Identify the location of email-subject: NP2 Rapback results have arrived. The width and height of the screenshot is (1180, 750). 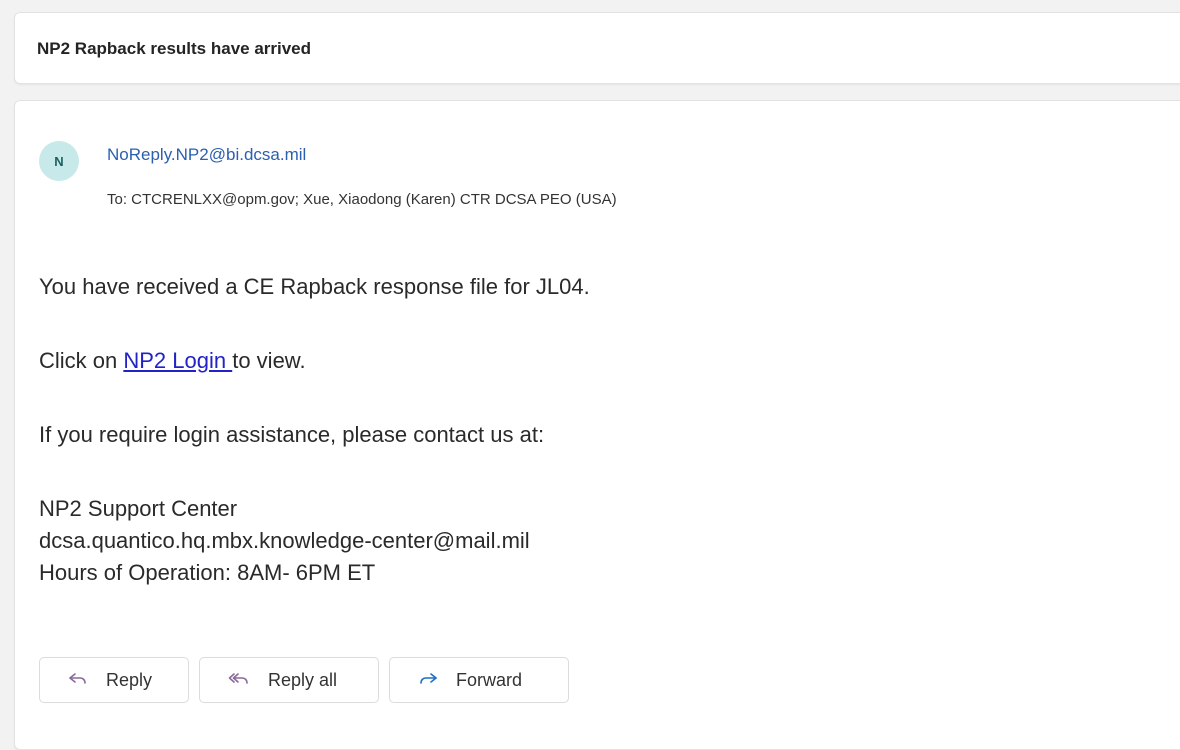
(174, 48).